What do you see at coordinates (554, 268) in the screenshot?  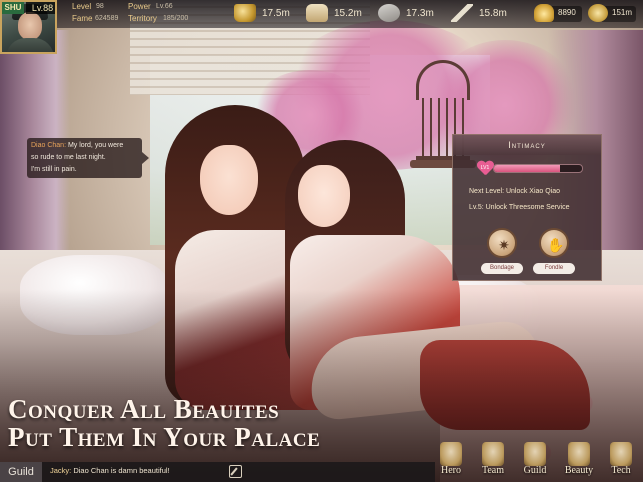 I see `fondle-label: Fondle` at bounding box center [554, 268].